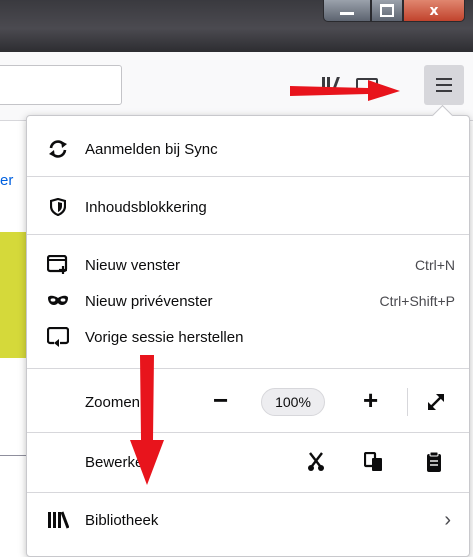 This screenshot has height=557, width=473. What do you see at coordinates (151, 149) in the screenshot?
I see `menu-item-label: Aanmelden bij Sync` at bounding box center [151, 149].